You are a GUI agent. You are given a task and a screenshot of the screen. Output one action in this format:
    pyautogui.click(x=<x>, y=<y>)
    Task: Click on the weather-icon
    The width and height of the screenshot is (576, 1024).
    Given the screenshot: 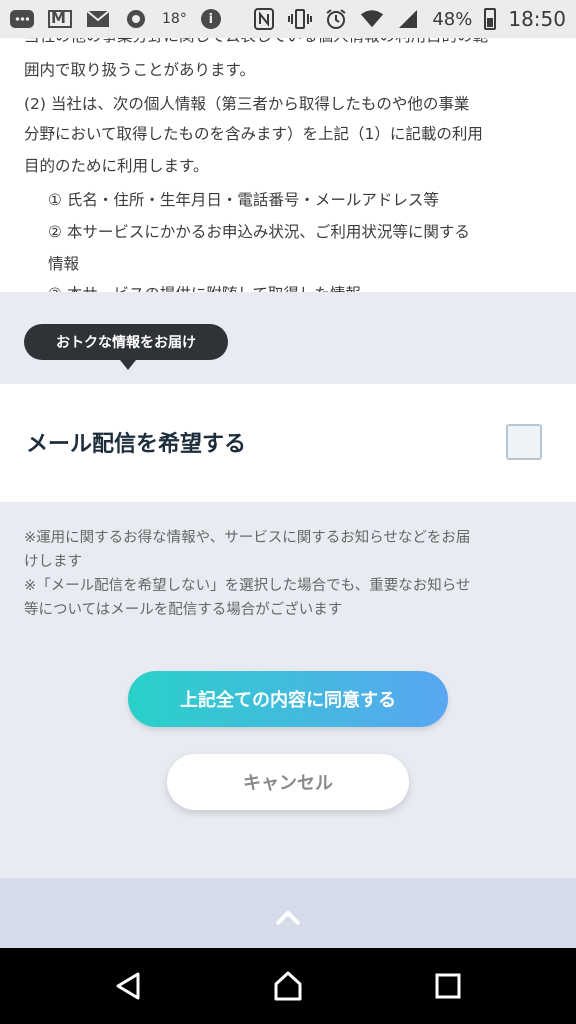 What is the action you would take?
    pyautogui.click(x=136, y=19)
    